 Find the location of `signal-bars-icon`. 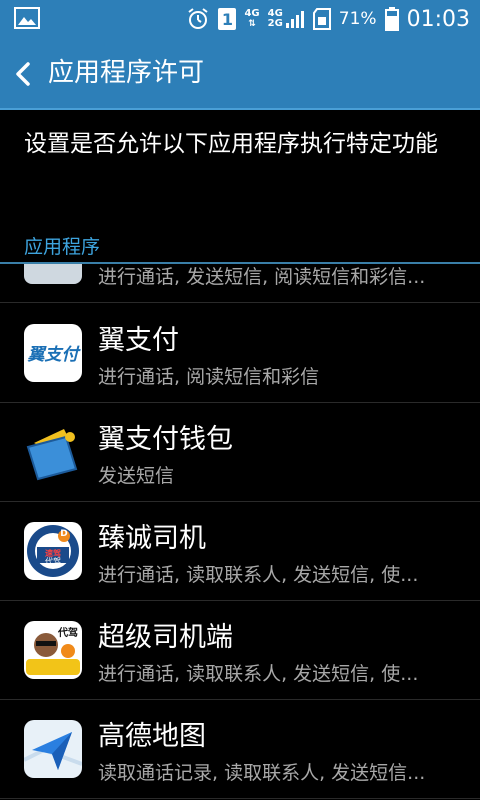

signal-bars-icon is located at coordinates (294, 19).